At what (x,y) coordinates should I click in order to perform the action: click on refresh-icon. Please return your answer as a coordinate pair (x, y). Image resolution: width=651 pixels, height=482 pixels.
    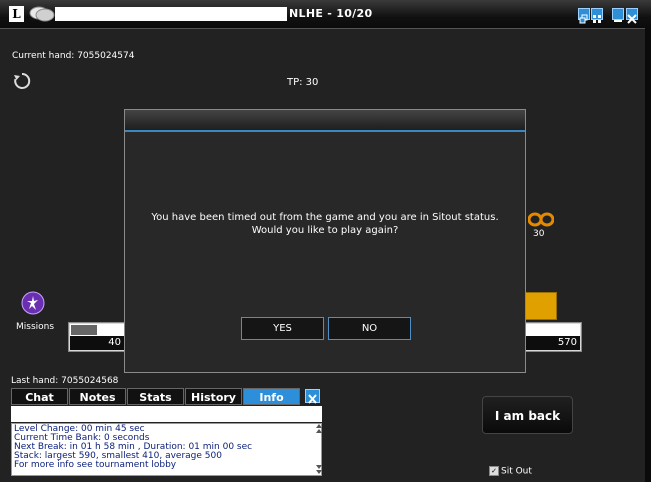
    Looking at the image, I should click on (22, 81).